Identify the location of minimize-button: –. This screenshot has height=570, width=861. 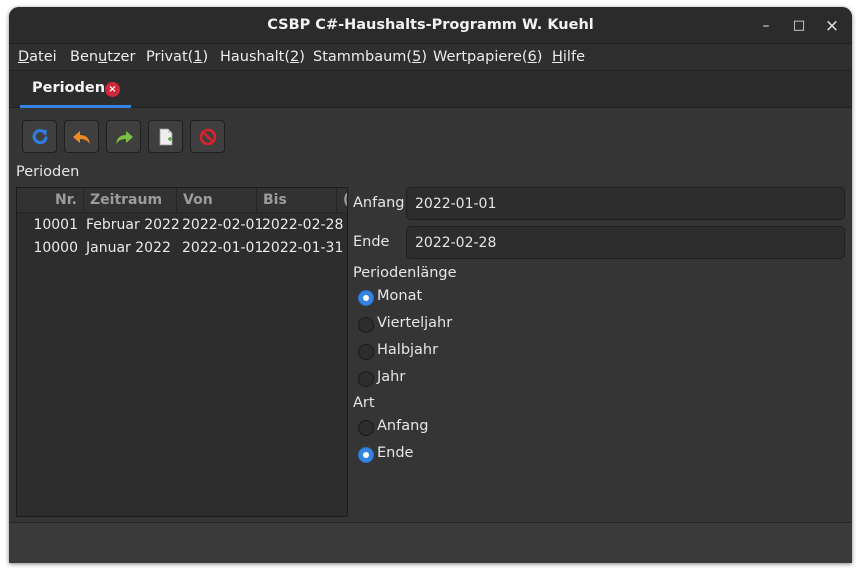
(766, 26).